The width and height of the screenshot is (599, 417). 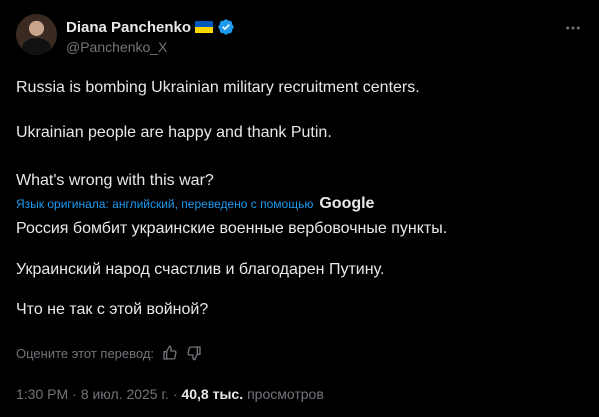 What do you see at coordinates (226, 27) in the screenshot?
I see `verified-badge-icon` at bounding box center [226, 27].